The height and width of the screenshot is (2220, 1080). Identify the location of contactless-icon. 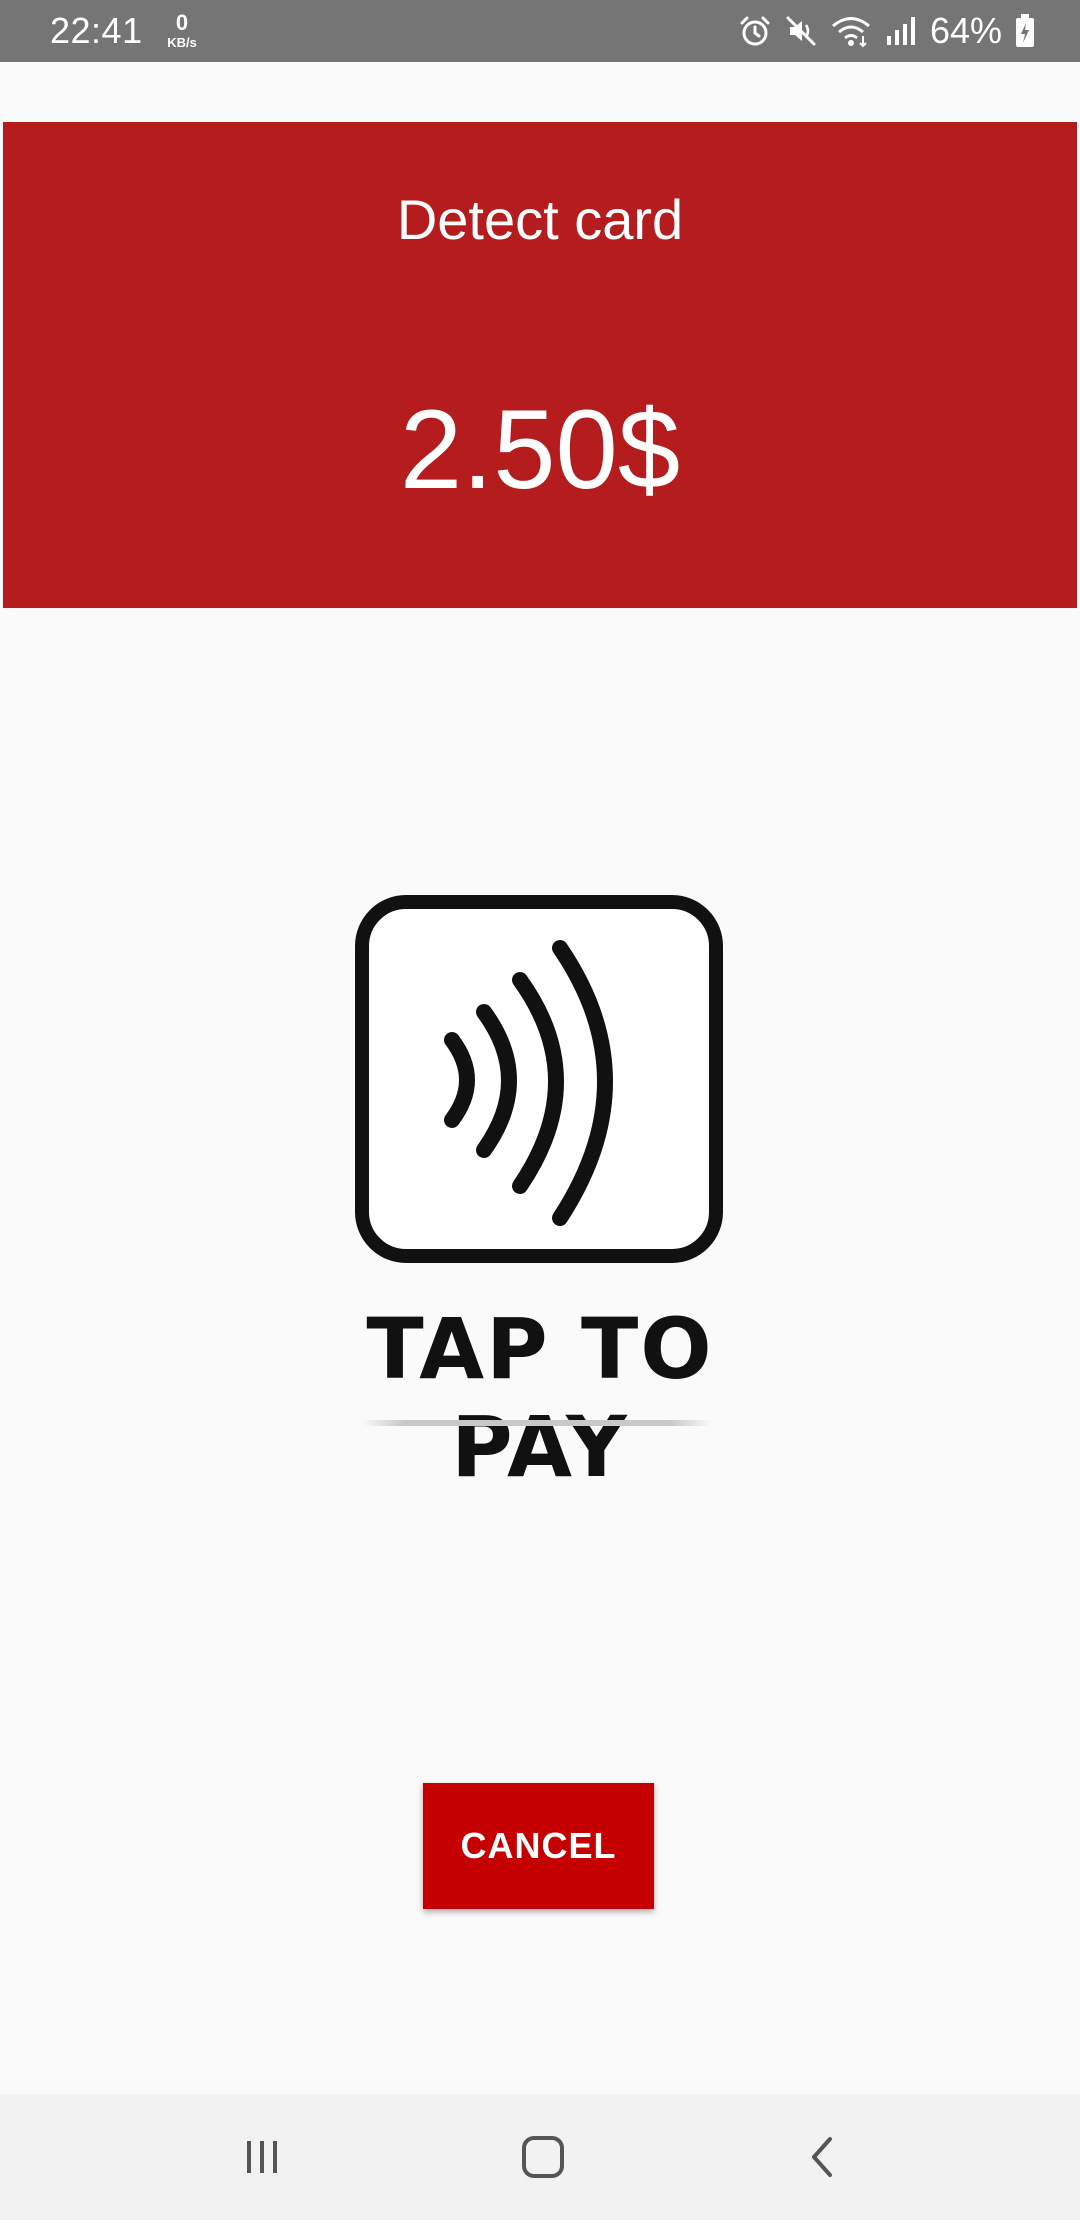
(539, 1079).